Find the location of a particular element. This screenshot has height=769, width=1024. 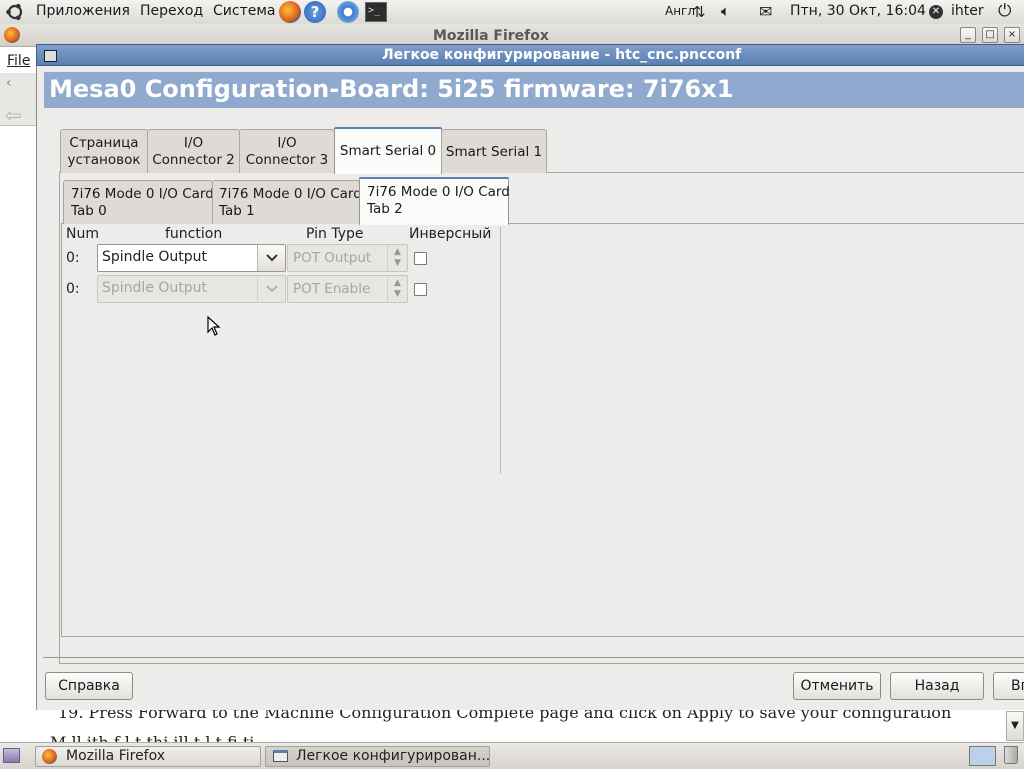

back-arrow-icon: ‹ is located at coordinates (9, 83).